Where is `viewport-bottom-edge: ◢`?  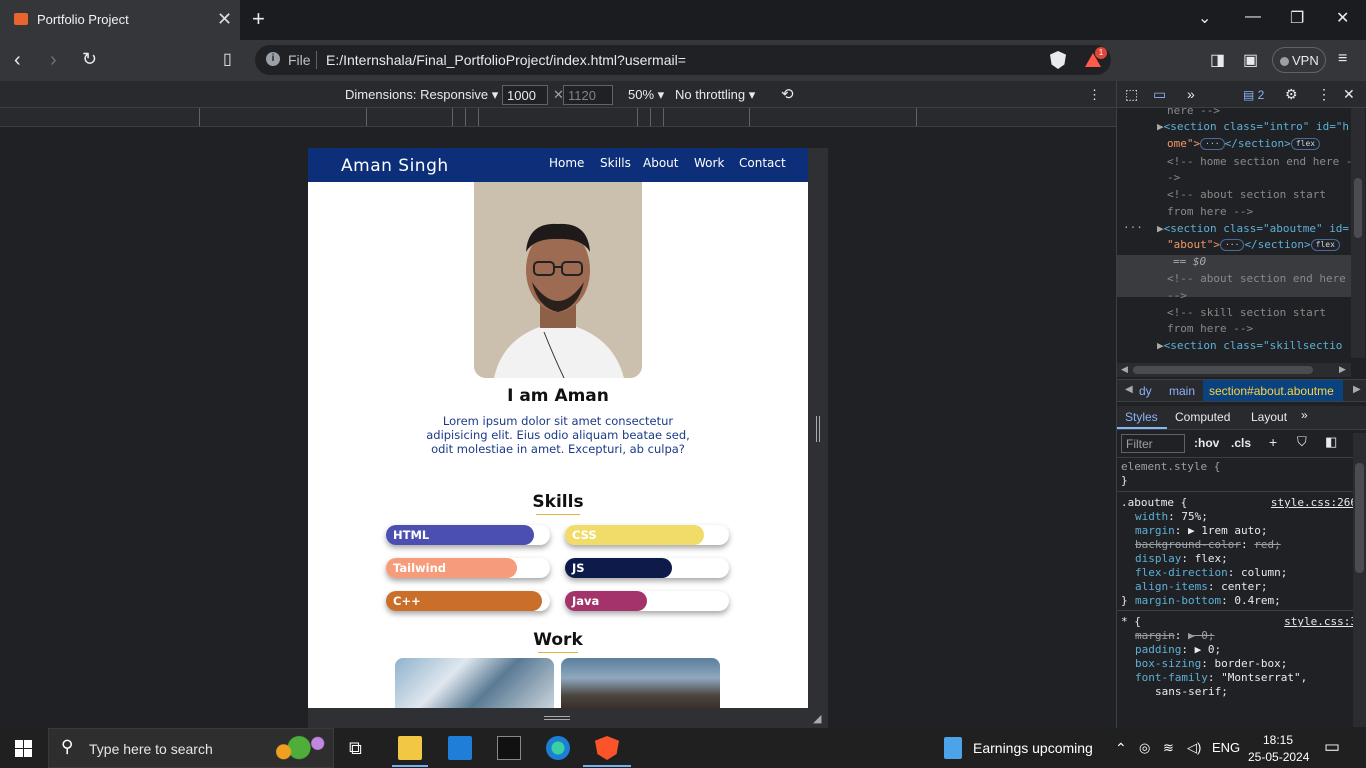
viewport-bottom-edge: ◢ is located at coordinates (568, 718).